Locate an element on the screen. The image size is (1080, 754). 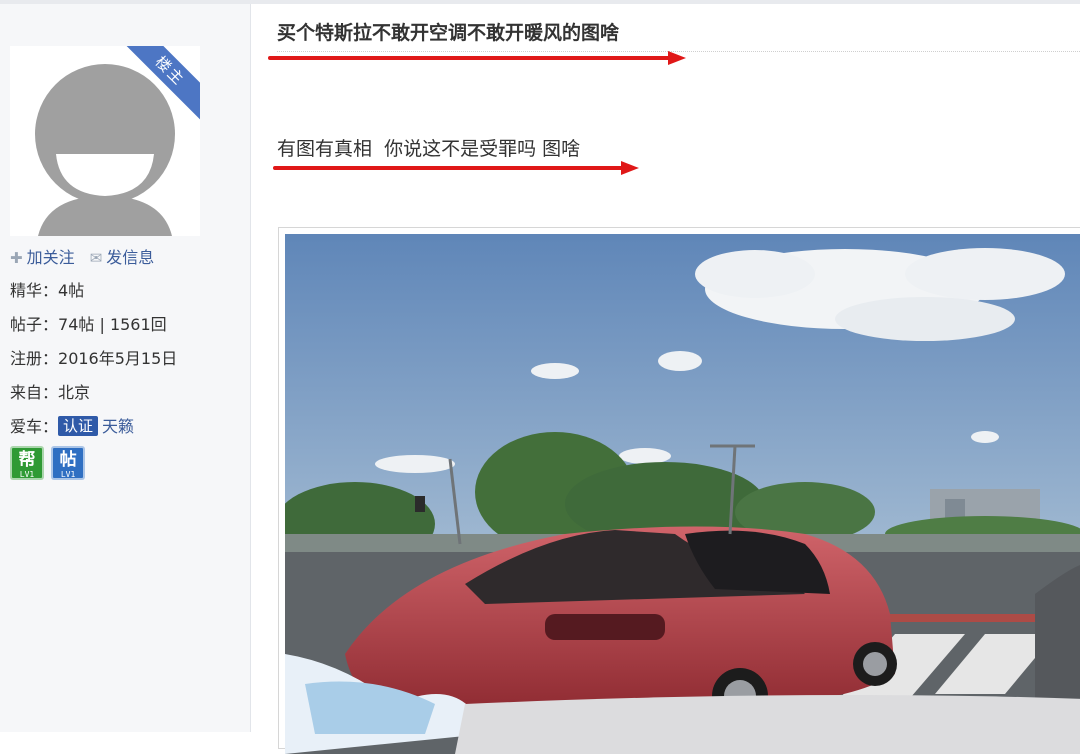
certified-badge: 认证 is located at coordinates (78, 426).